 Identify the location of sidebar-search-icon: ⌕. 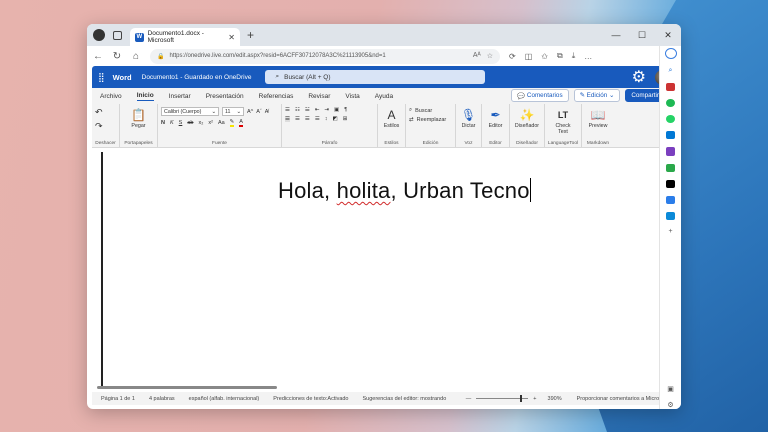
(671, 71).